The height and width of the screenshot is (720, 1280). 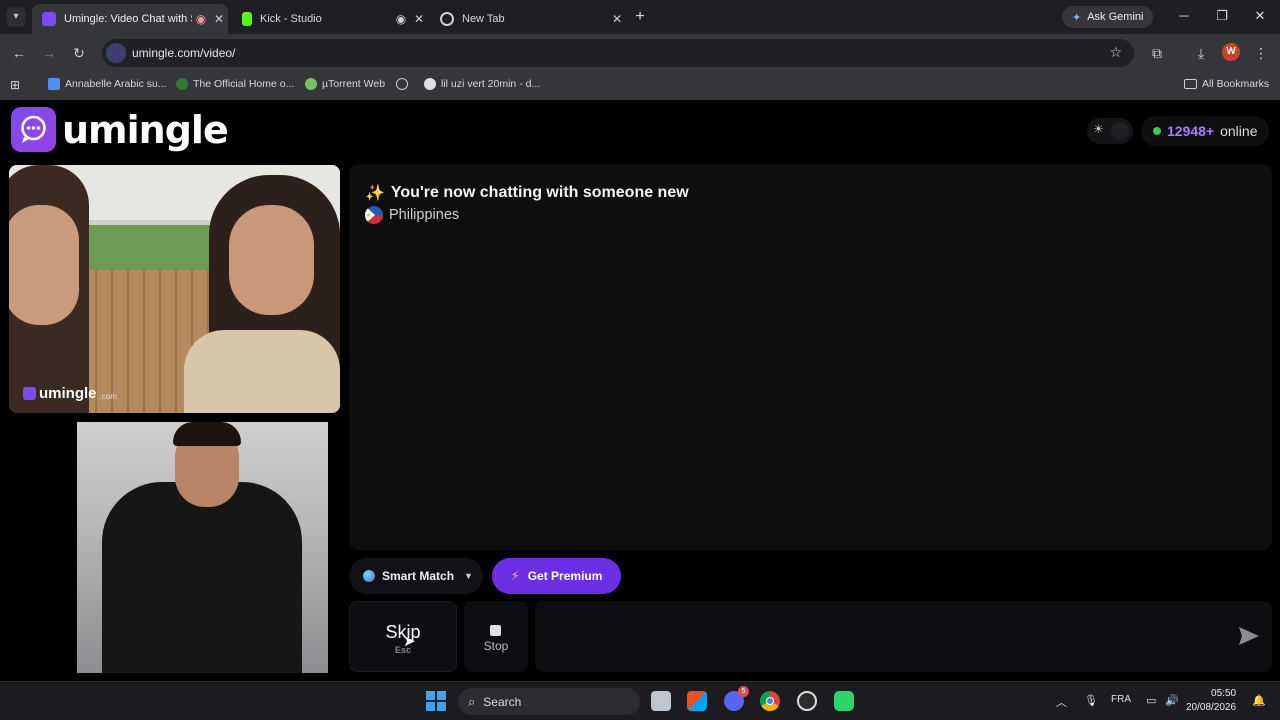 I want to click on app-green-icon, so click(x=844, y=701).